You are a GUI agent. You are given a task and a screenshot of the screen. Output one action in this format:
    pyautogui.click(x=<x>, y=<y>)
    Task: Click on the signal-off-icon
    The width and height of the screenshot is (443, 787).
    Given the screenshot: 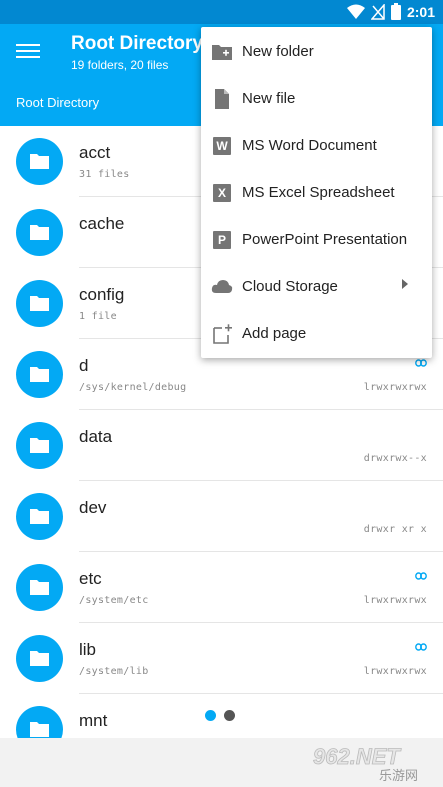 What is the action you would take?
    pyautogui.click(x=377, y=11)
    